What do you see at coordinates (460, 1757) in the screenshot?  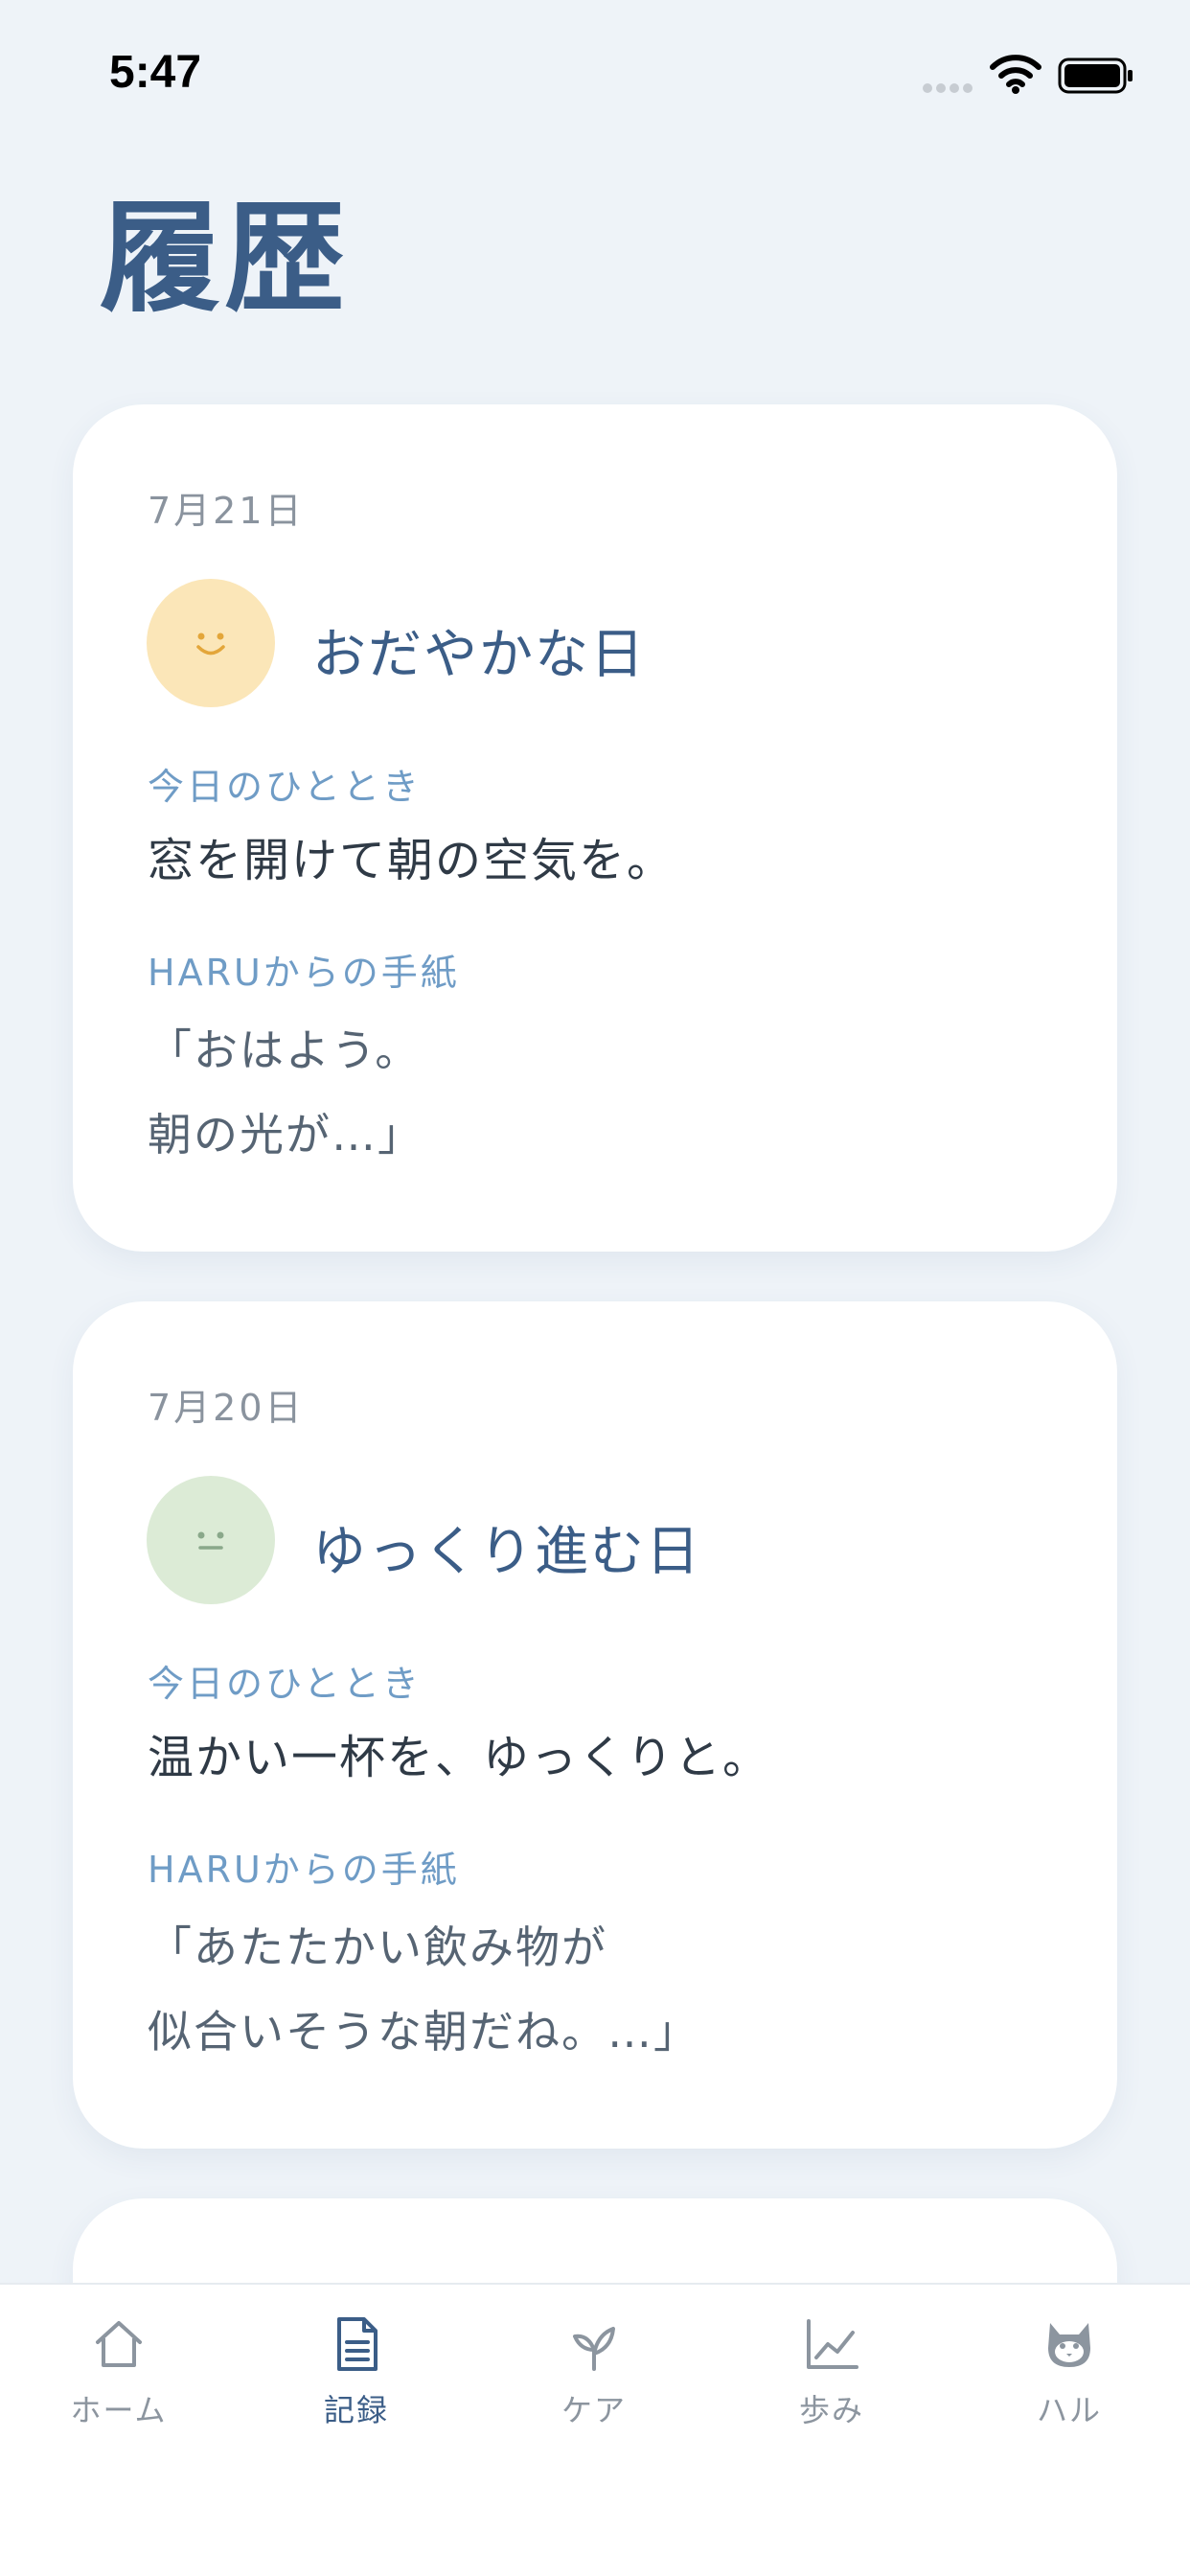 I see `moment-text: 温かい一杯を、ゆっくりと。` at bounding box center [460, 1757].